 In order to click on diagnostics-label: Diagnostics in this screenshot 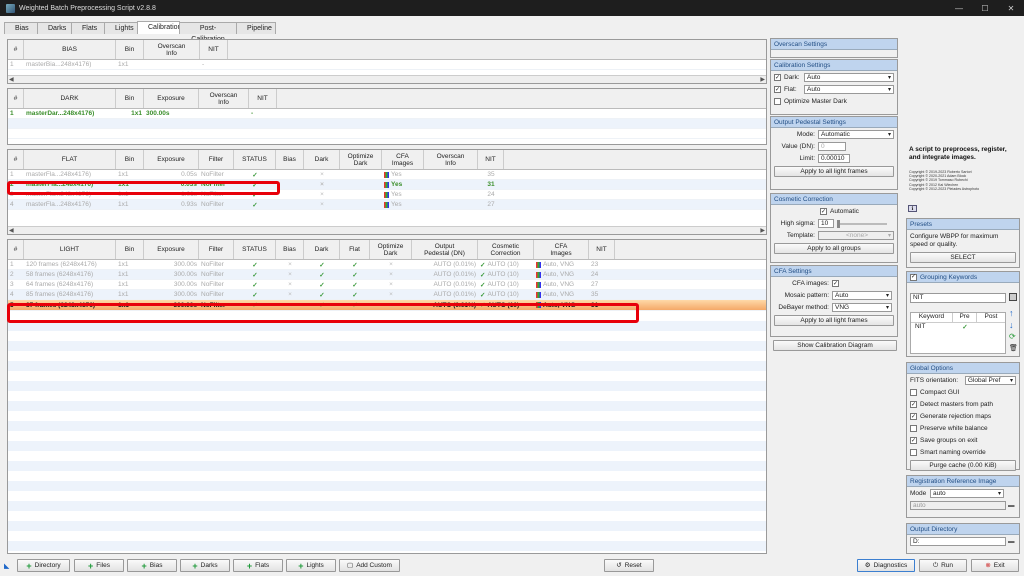, I will do `click(890, 565)`.